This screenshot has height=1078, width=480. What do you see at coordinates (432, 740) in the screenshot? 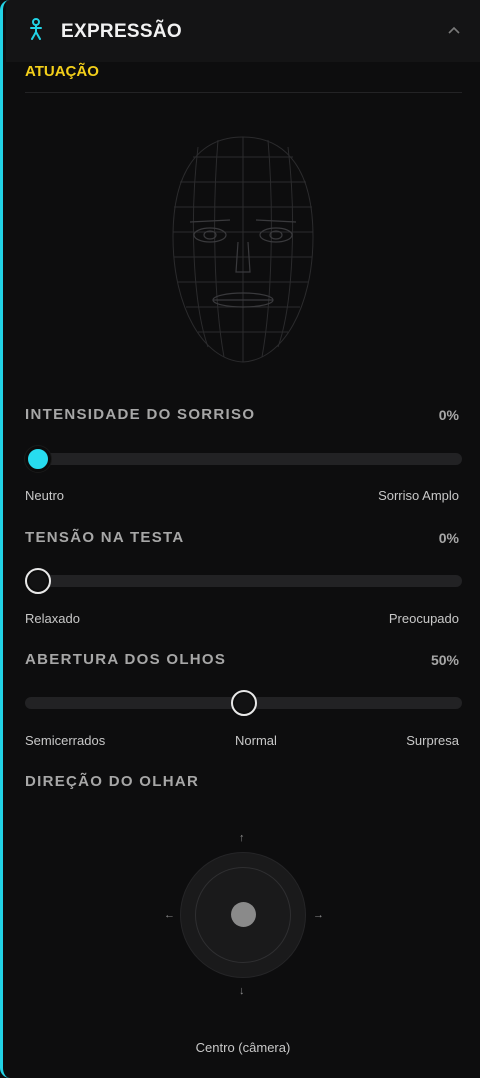
I see `eyes-max-label: Surpresa` at bounding box center [432, 740].